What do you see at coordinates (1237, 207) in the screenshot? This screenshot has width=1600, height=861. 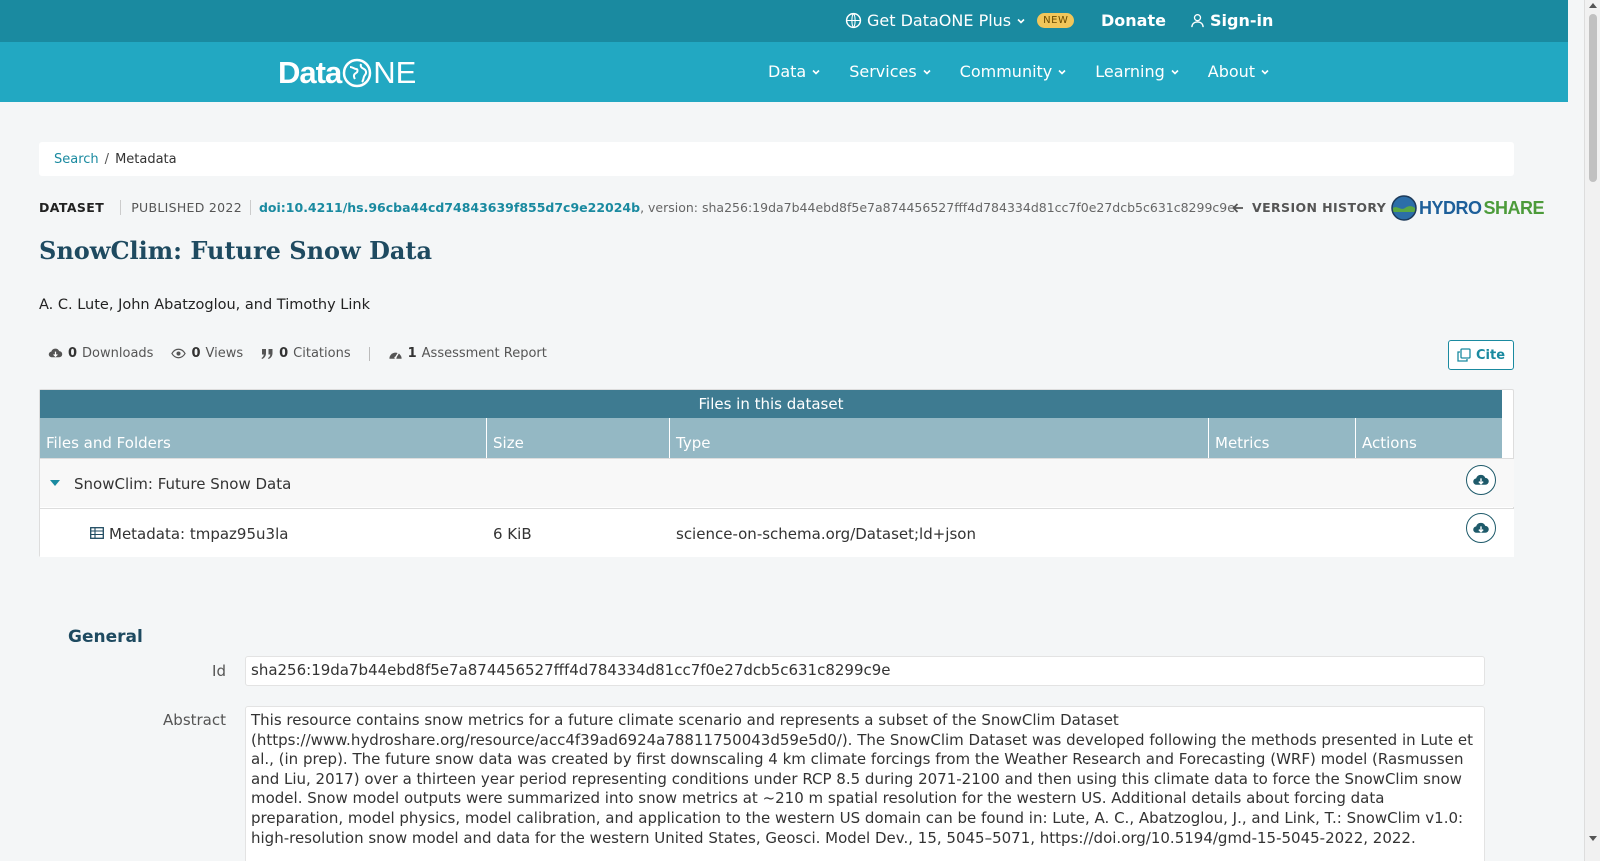 I see `arrow-left-icon` at bounding box center [1237, 207].